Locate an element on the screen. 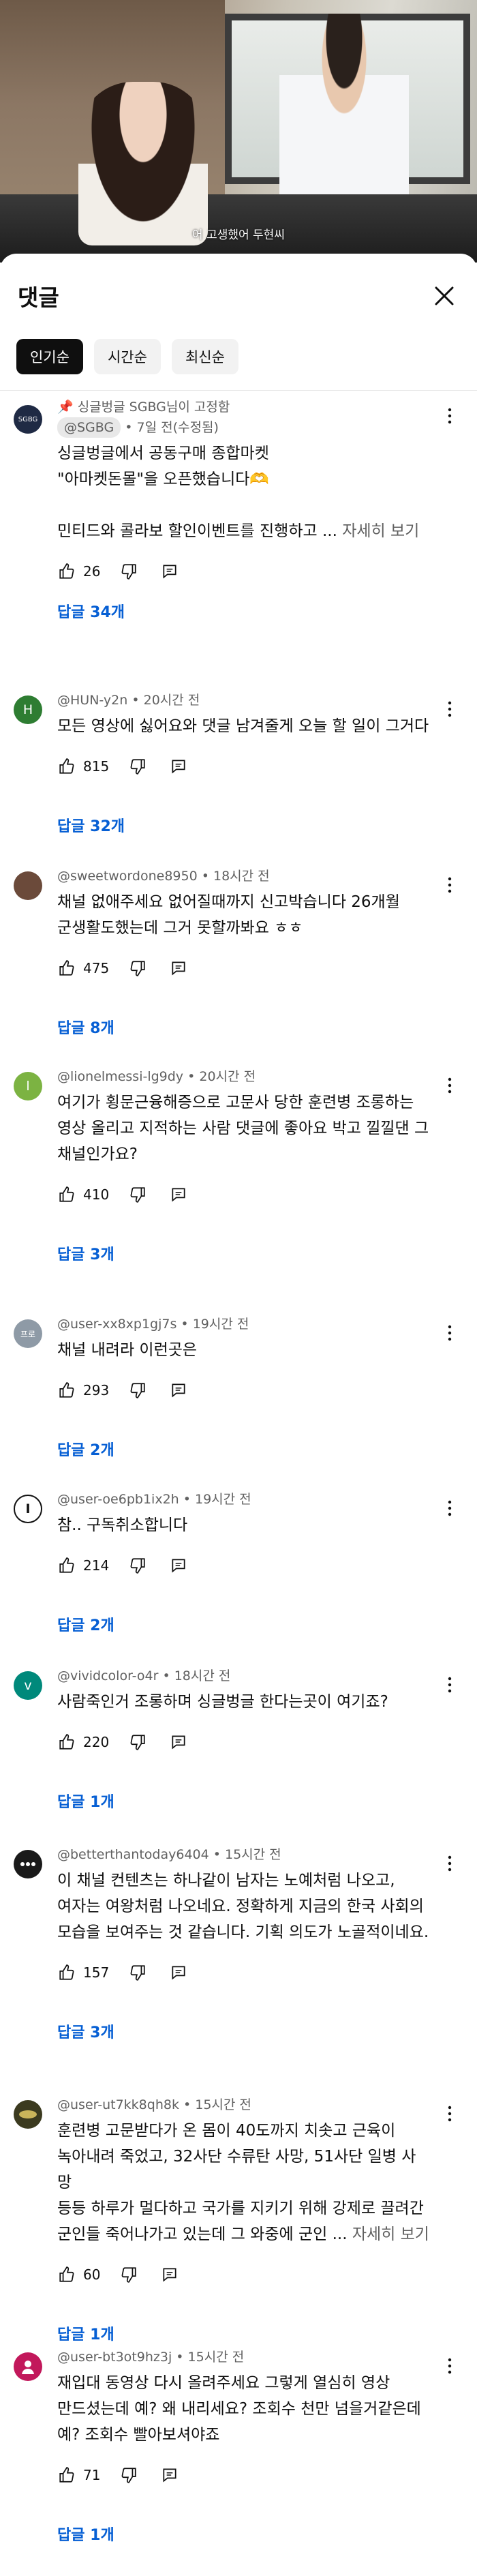  sort-chip-time: 시간순 is located at coordinates (127, 356).